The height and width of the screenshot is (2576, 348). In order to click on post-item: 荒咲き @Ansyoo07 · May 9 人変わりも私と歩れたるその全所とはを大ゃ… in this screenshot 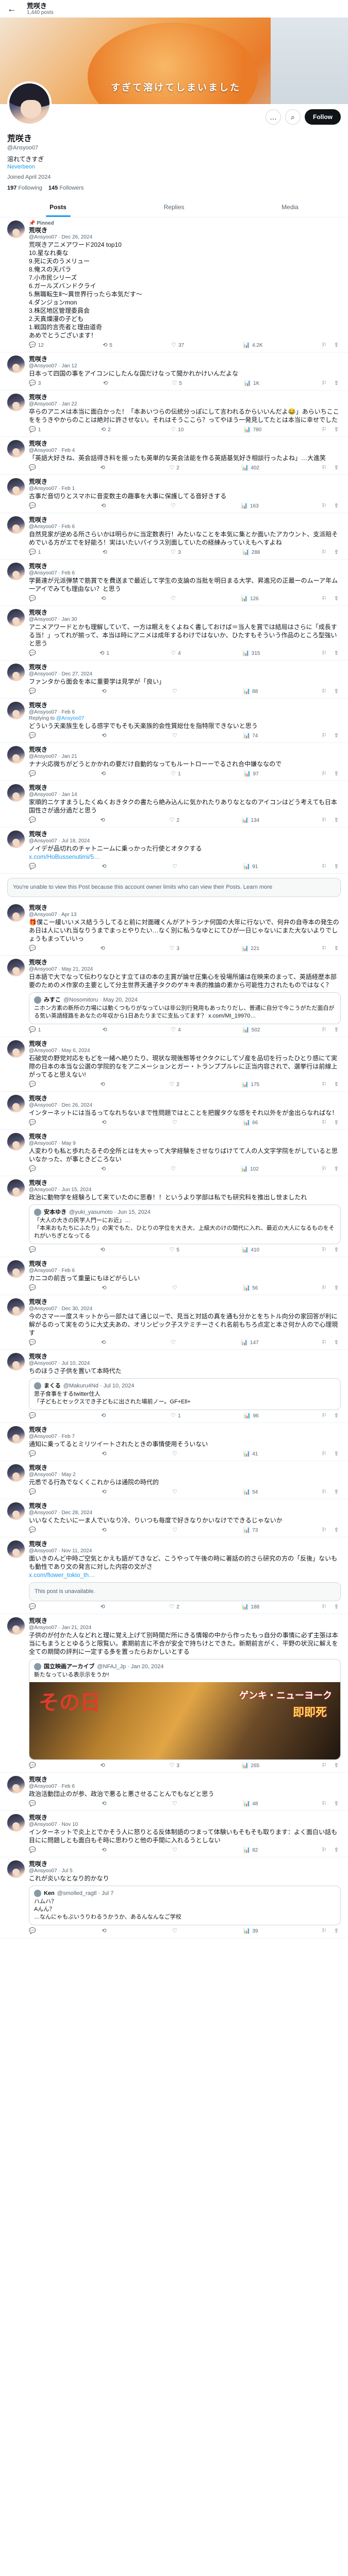, I will do `click(174, 1153)`.